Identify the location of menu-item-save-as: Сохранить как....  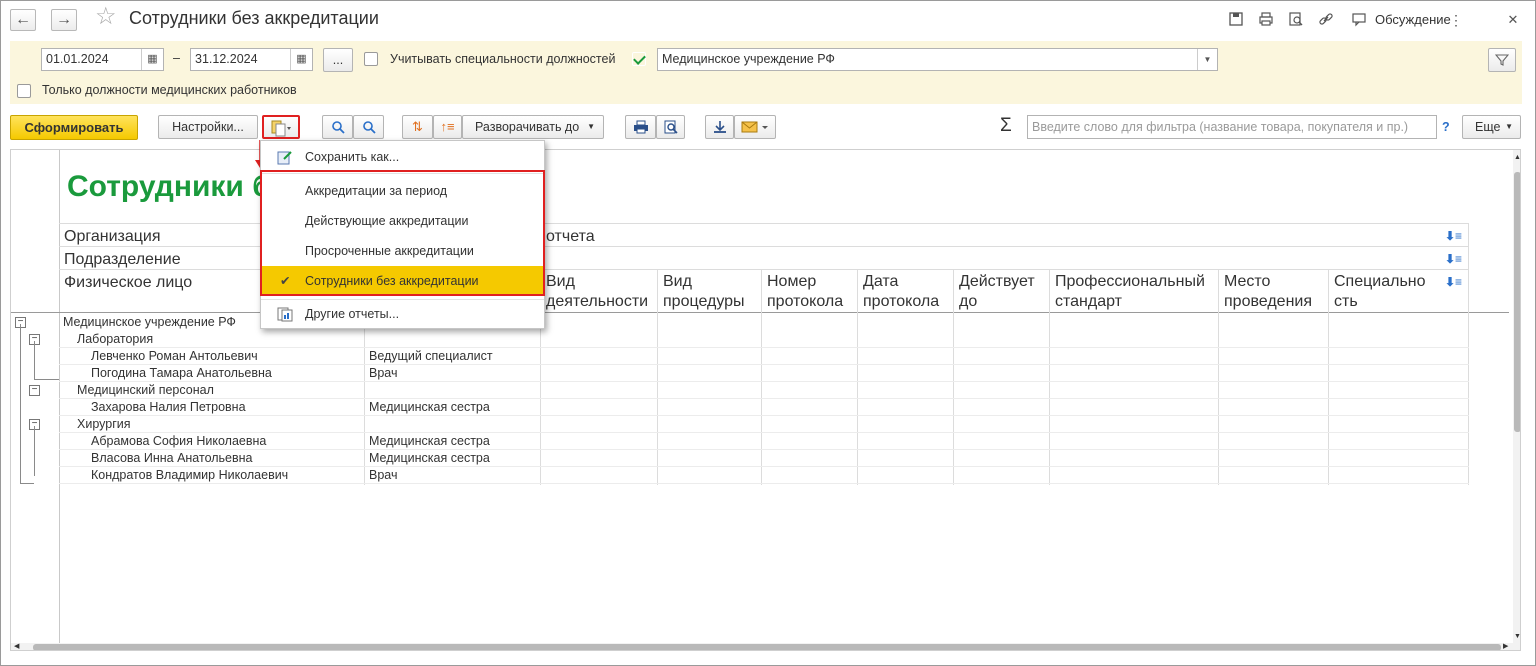
(402, 157).